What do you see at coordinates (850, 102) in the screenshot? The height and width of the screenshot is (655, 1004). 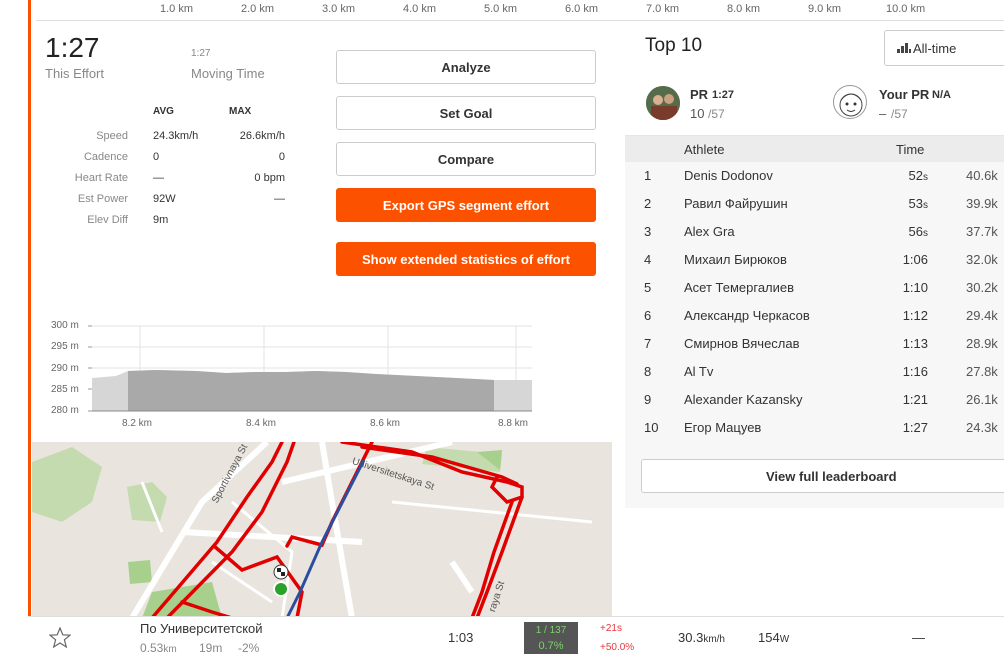 I see `your-avatar` at bounding box center [850, 102].